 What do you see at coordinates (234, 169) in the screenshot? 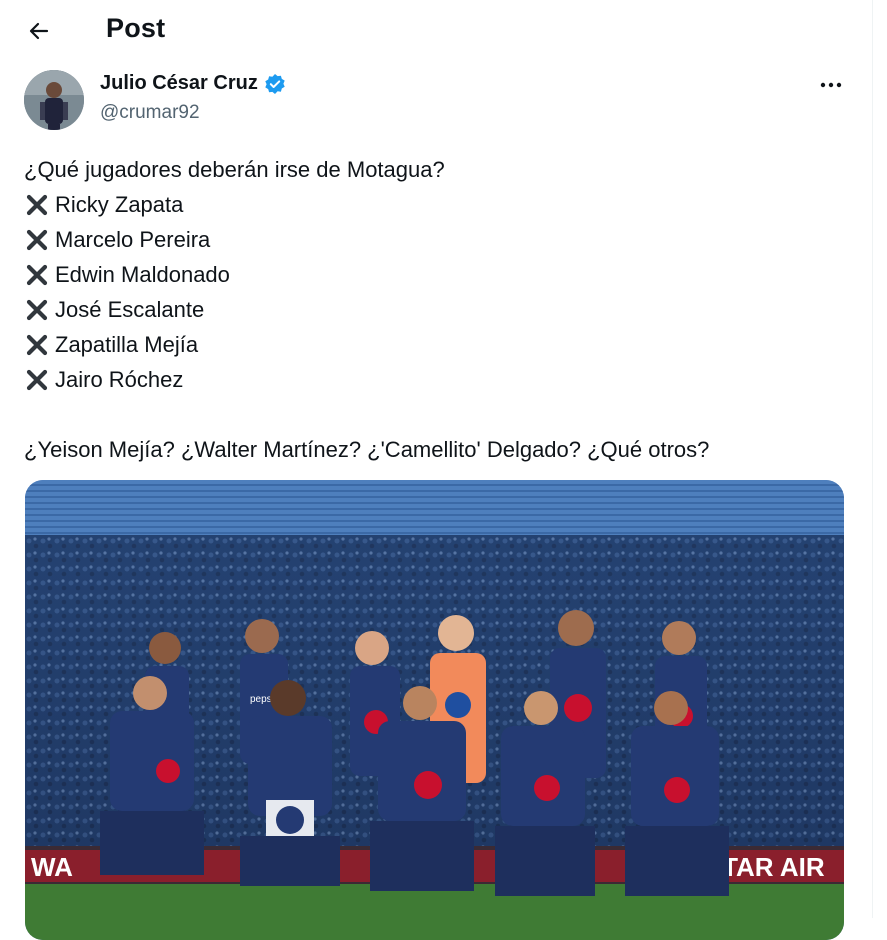
I see `tweet-question: ¿Qué jugadores deberán irse de Motagua?` at bounding box center [234, 169].